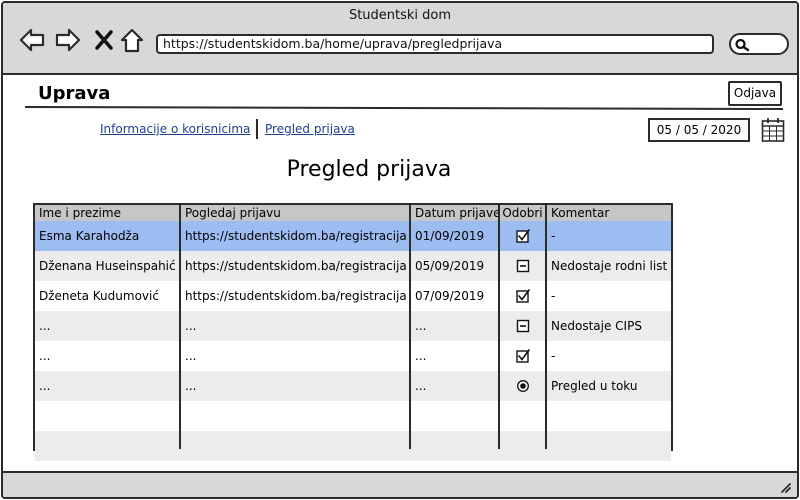  What do you see at coordinates (450, 296) in the screenshot?
I see `cell-date: 07/09/2019` at bounding box center [450, 296].